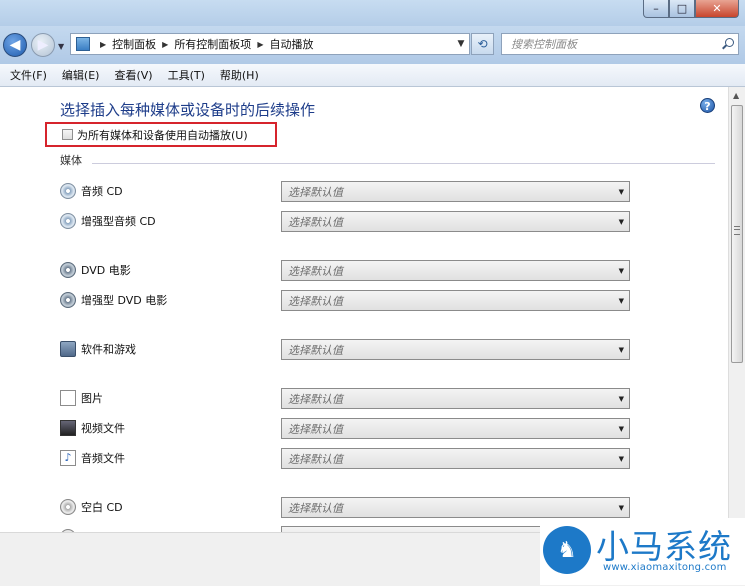 Image resolution: width=745 pixels, height=586 pixels. Describe the element at coordinates (108, 349) in the screenshot. I see `item-label: 软件和游戏` at that location.